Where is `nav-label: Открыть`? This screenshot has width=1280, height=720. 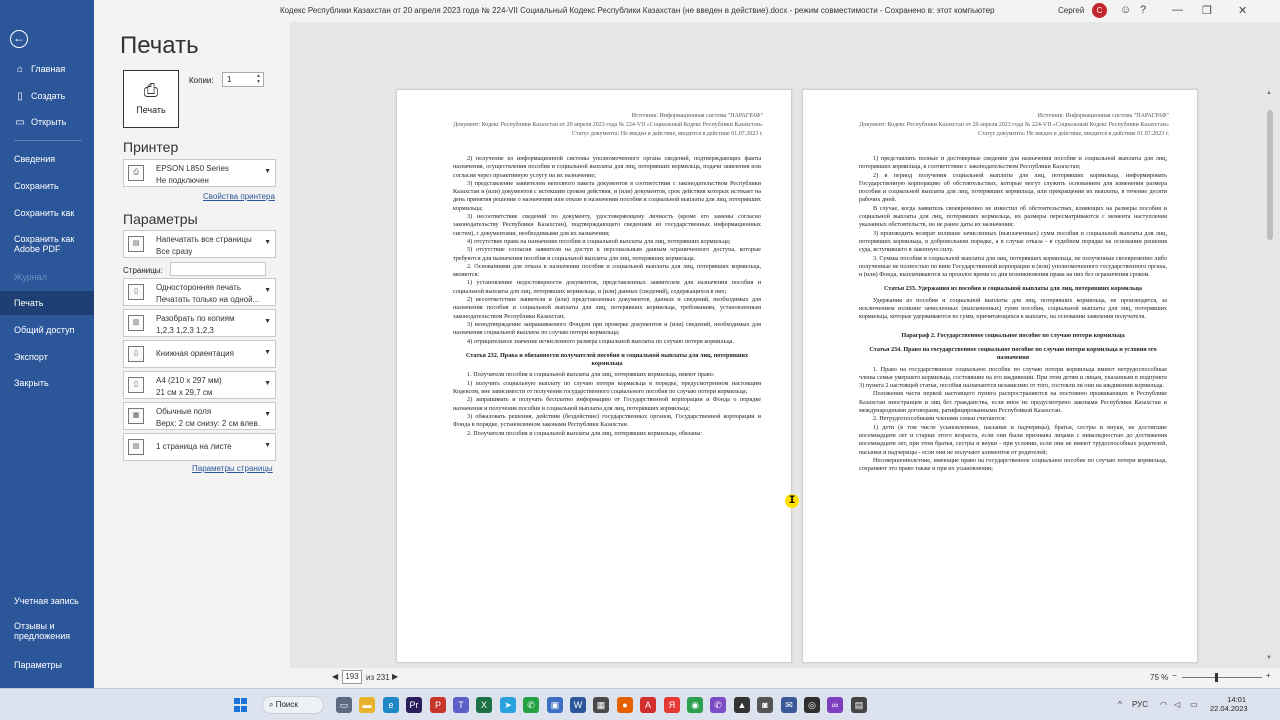 nav-label: Открыть is located at coordinates (49, 122).